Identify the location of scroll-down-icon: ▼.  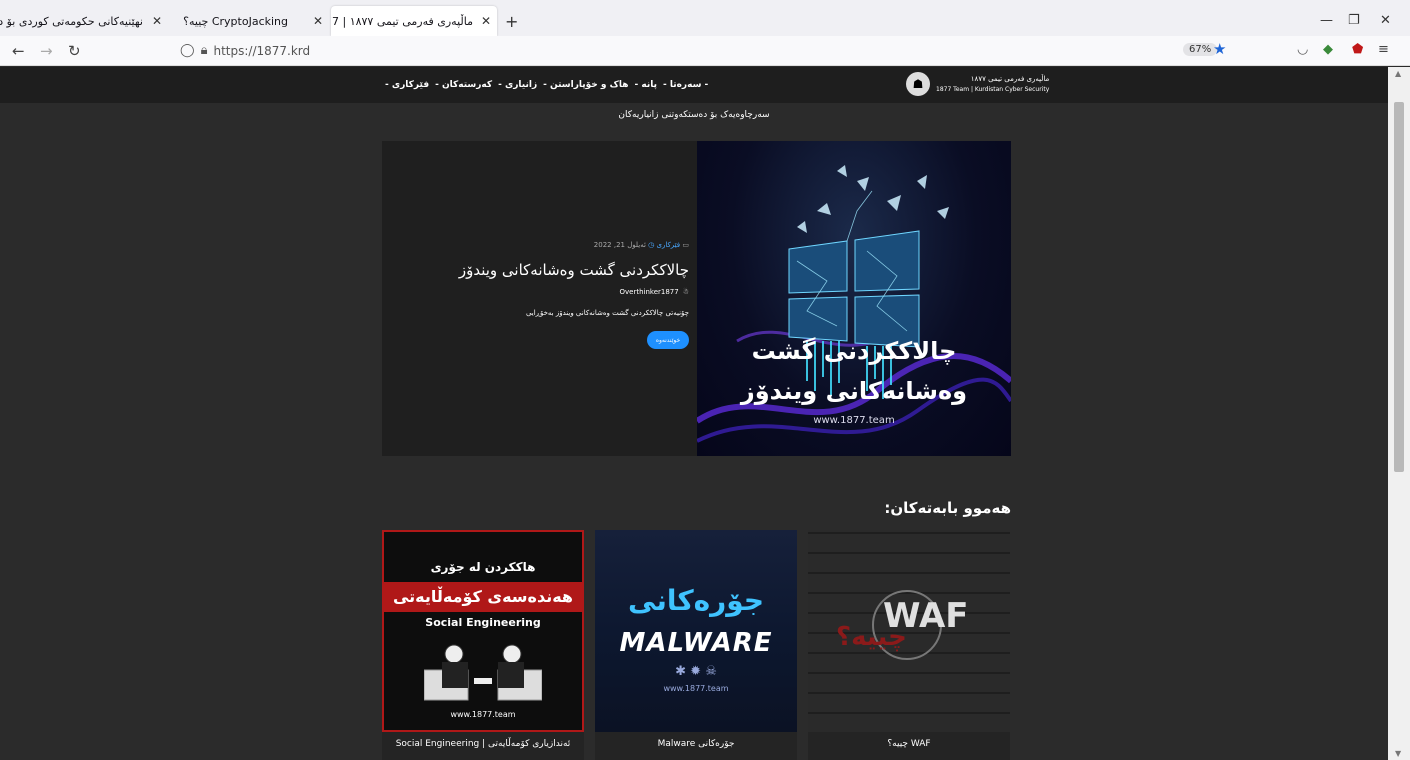
(1398, 753).